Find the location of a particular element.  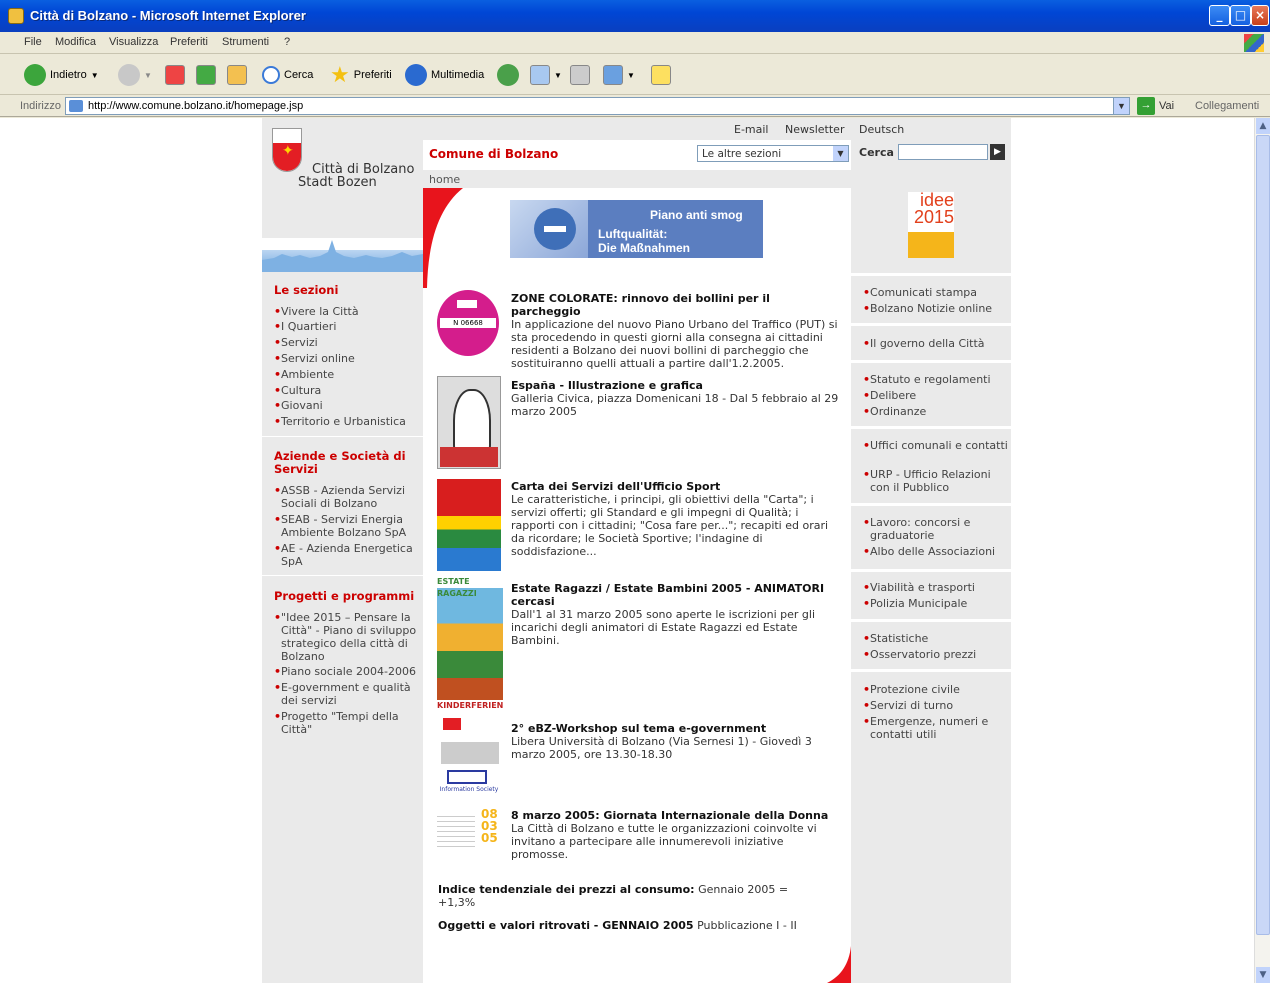

search-submit-button: ▶ is located at coordinates (997, 152).